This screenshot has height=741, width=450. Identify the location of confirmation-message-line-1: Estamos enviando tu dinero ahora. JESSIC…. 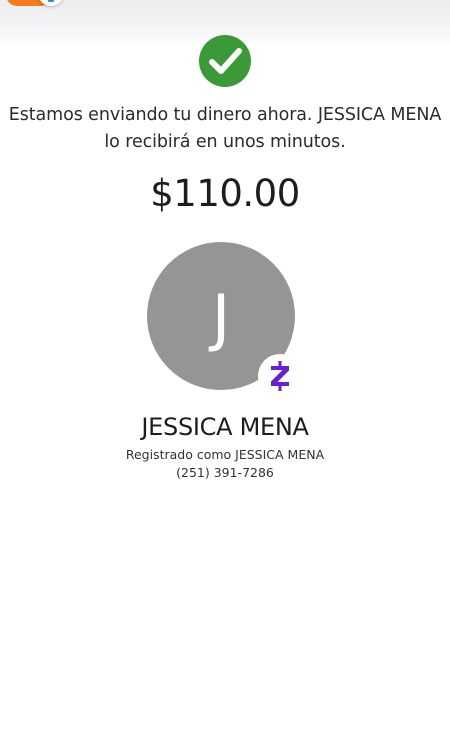
(225, 115).